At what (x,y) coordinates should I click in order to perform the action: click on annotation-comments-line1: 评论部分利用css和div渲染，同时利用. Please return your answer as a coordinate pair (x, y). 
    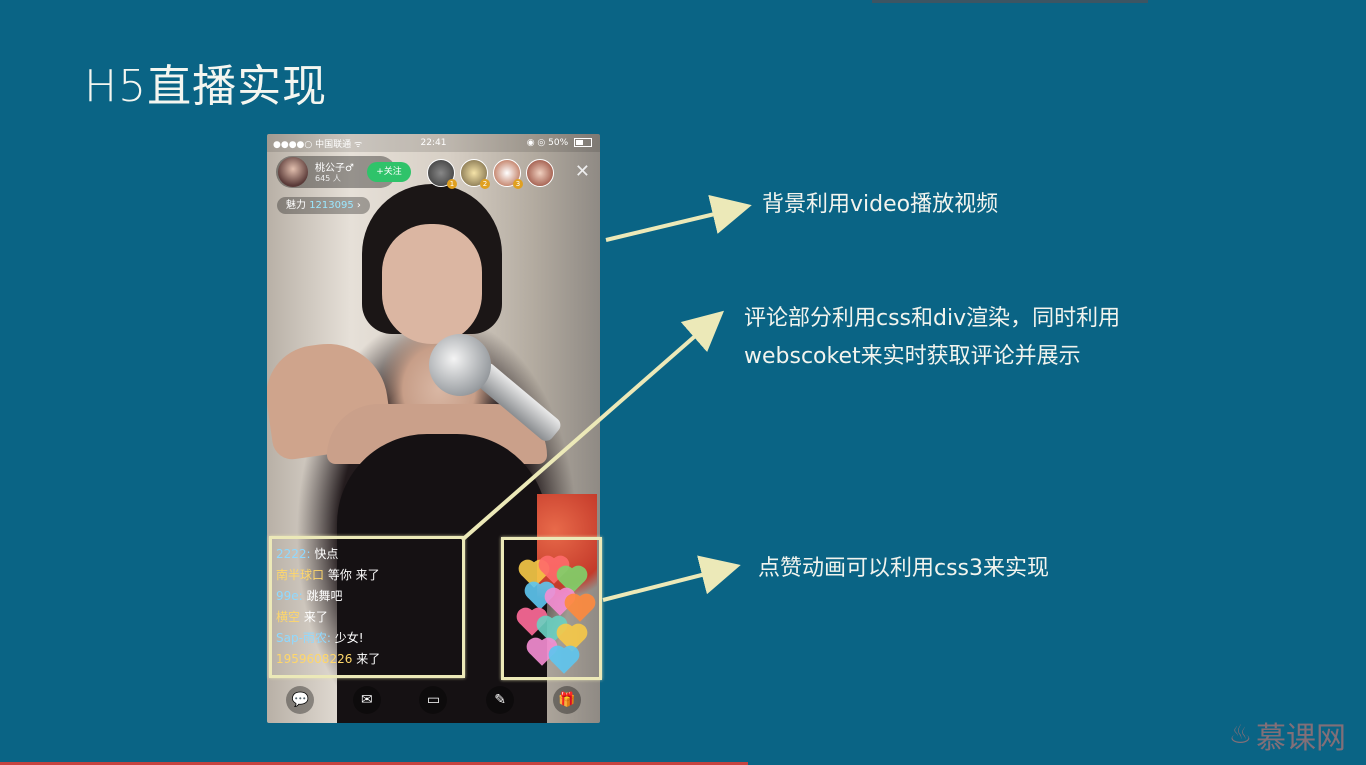
    Looking at the image, I should click on (932, 318).